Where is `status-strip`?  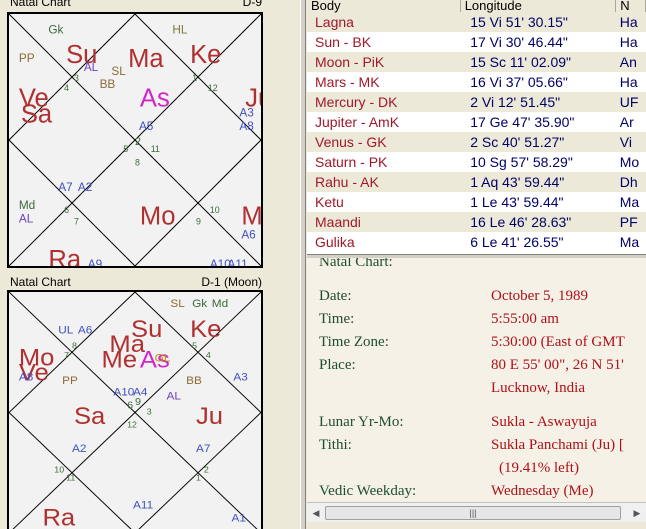 status-strip is located at coordinates (476, 525).